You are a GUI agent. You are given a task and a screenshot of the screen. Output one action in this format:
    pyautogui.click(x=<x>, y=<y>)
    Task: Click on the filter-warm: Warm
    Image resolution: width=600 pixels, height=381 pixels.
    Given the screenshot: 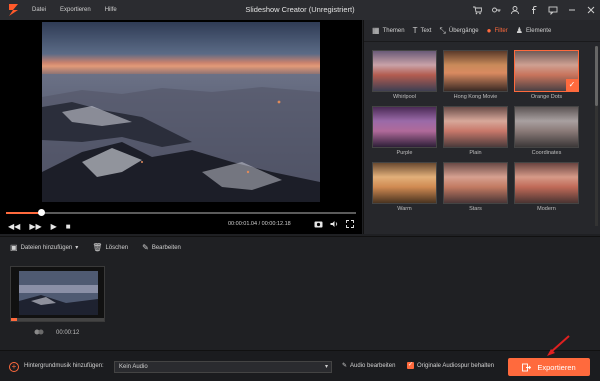 What is the action you would take?
    pyautogui.click(x=404, y=190)
    